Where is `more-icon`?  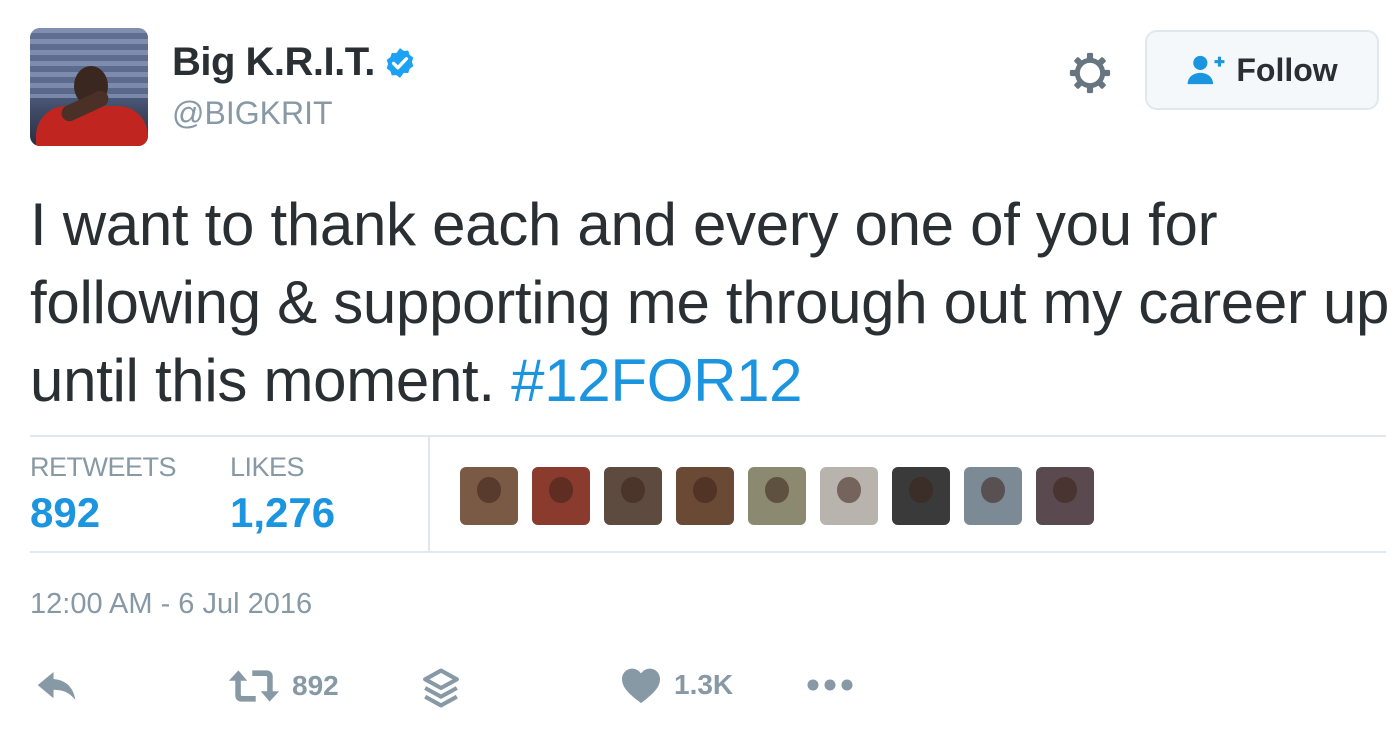 more-icon is located at coordinates (830, 685).